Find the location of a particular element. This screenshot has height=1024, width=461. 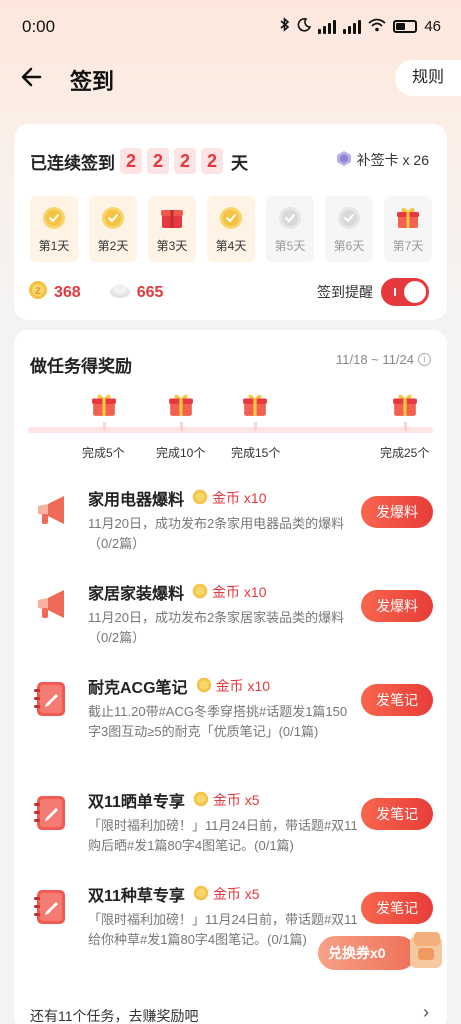

coupon-label: 兑换券x0 is located at coordinates (367, 953).